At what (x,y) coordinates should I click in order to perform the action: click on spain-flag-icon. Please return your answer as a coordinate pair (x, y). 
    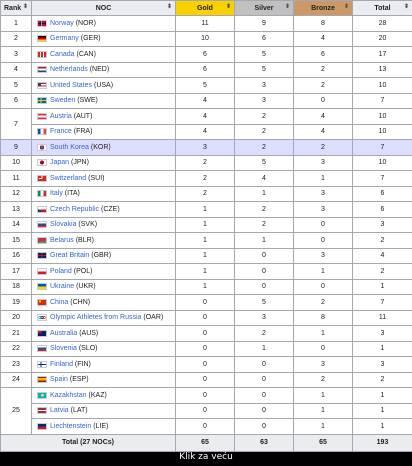
    Looking at the image, I should click on (42, 380).